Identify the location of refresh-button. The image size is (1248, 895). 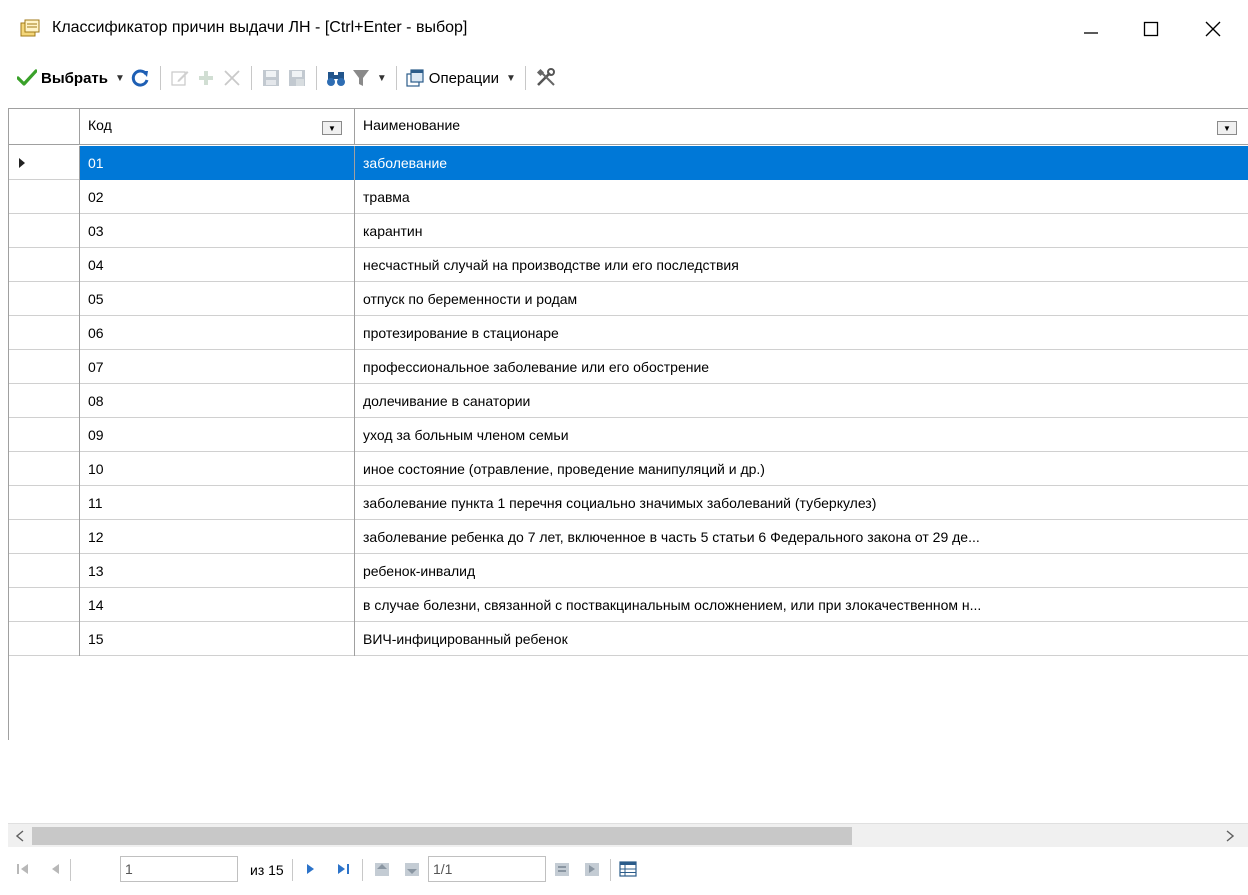
(141, 78).